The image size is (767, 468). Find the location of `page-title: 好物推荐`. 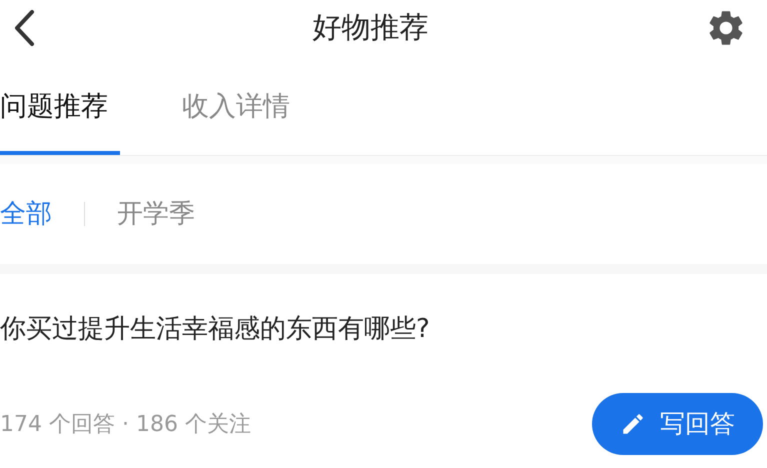

page-title: 好物推荐 is located at coordinates (370, 27).